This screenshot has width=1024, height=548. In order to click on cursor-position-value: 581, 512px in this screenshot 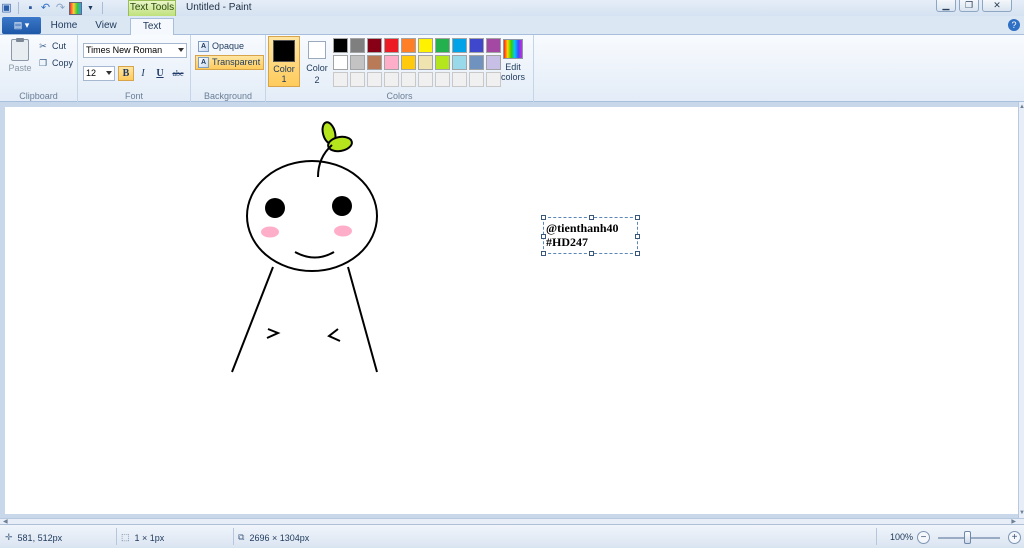, I will do `click(40, 537)`.